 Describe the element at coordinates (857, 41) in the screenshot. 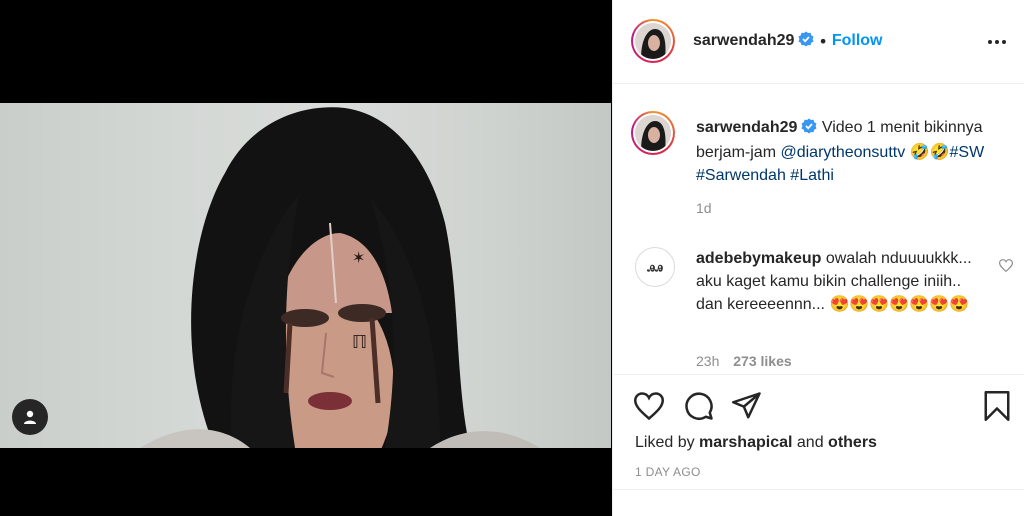

I see `follow-button: Follow` at that location.